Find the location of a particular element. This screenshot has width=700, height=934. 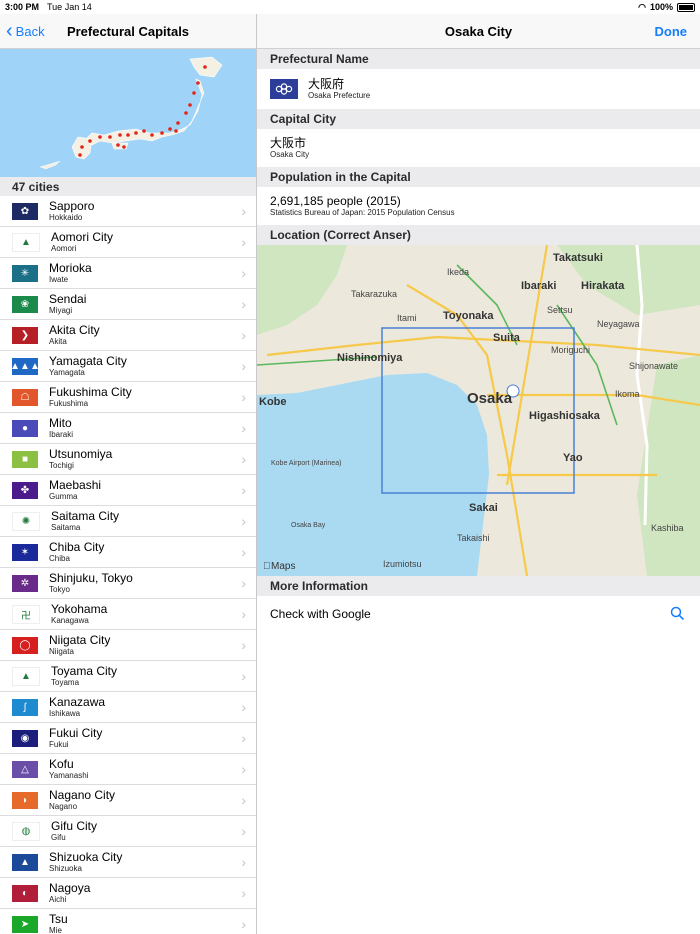

city-prefecture: Gumma is located at coordinates (63, 496).